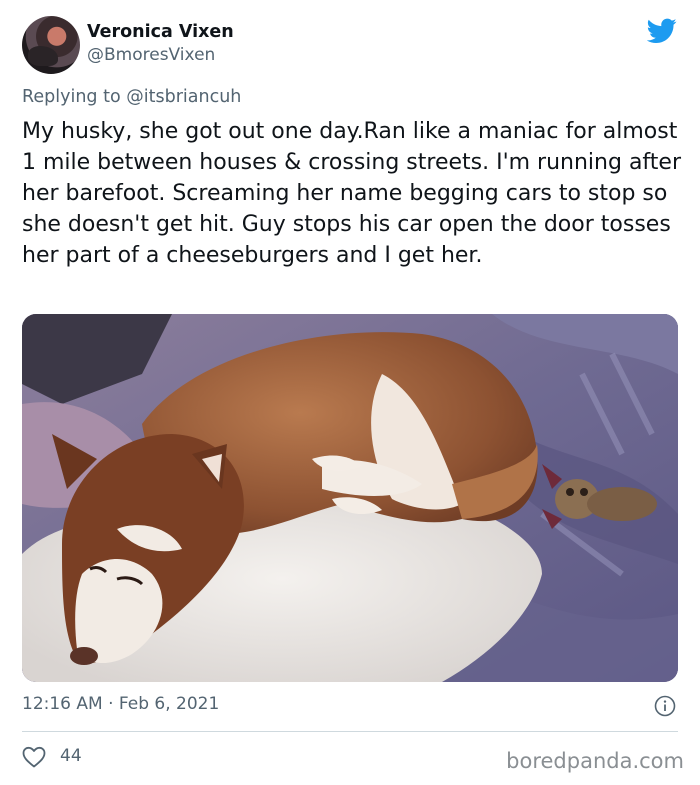 This screenshot has width=700, height=785. Describe the element at coordinates (665, 706) in the screenshot. I see `info-icon` at that location.